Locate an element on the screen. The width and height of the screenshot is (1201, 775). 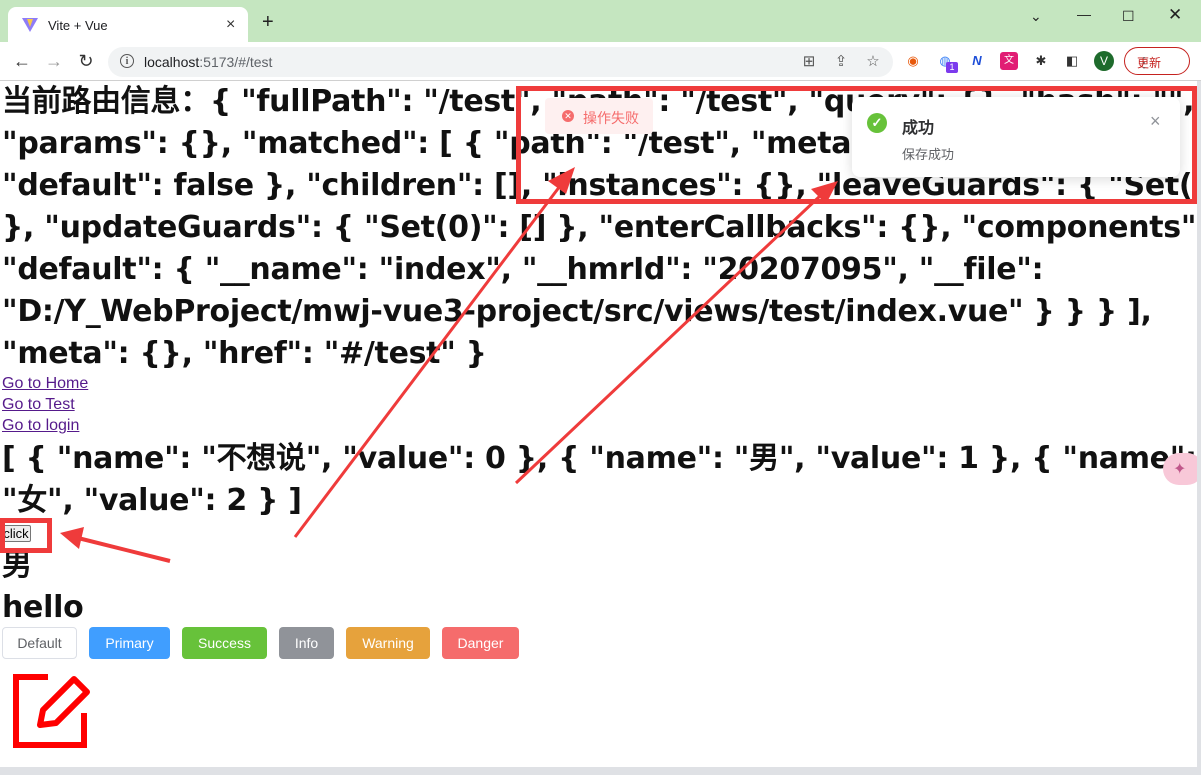
minimize-icon: — is located at coordinates (1084, 14).